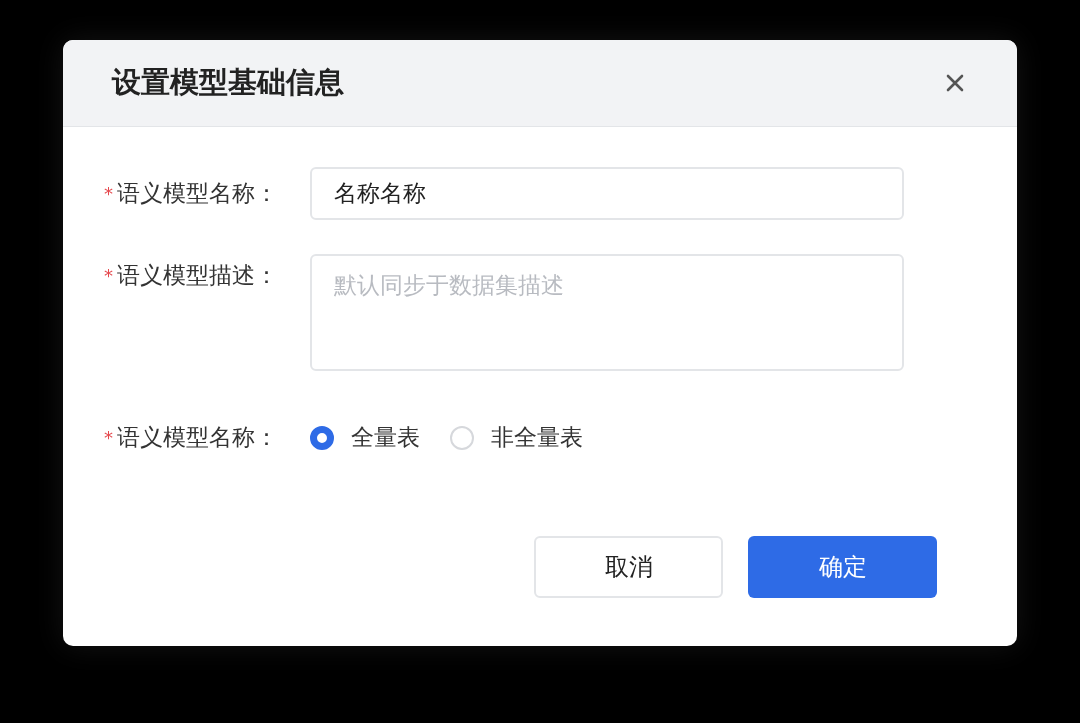 This screenshot has height=723, width=1080. I want to click on name-input-field: 名称名称, so click(607, 193).